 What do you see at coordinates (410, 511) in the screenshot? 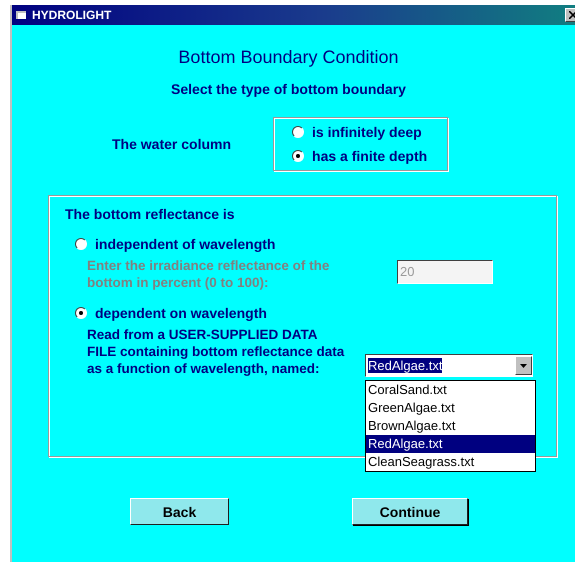
I see `continue-button: Continue` at bounding box center [410, 511].